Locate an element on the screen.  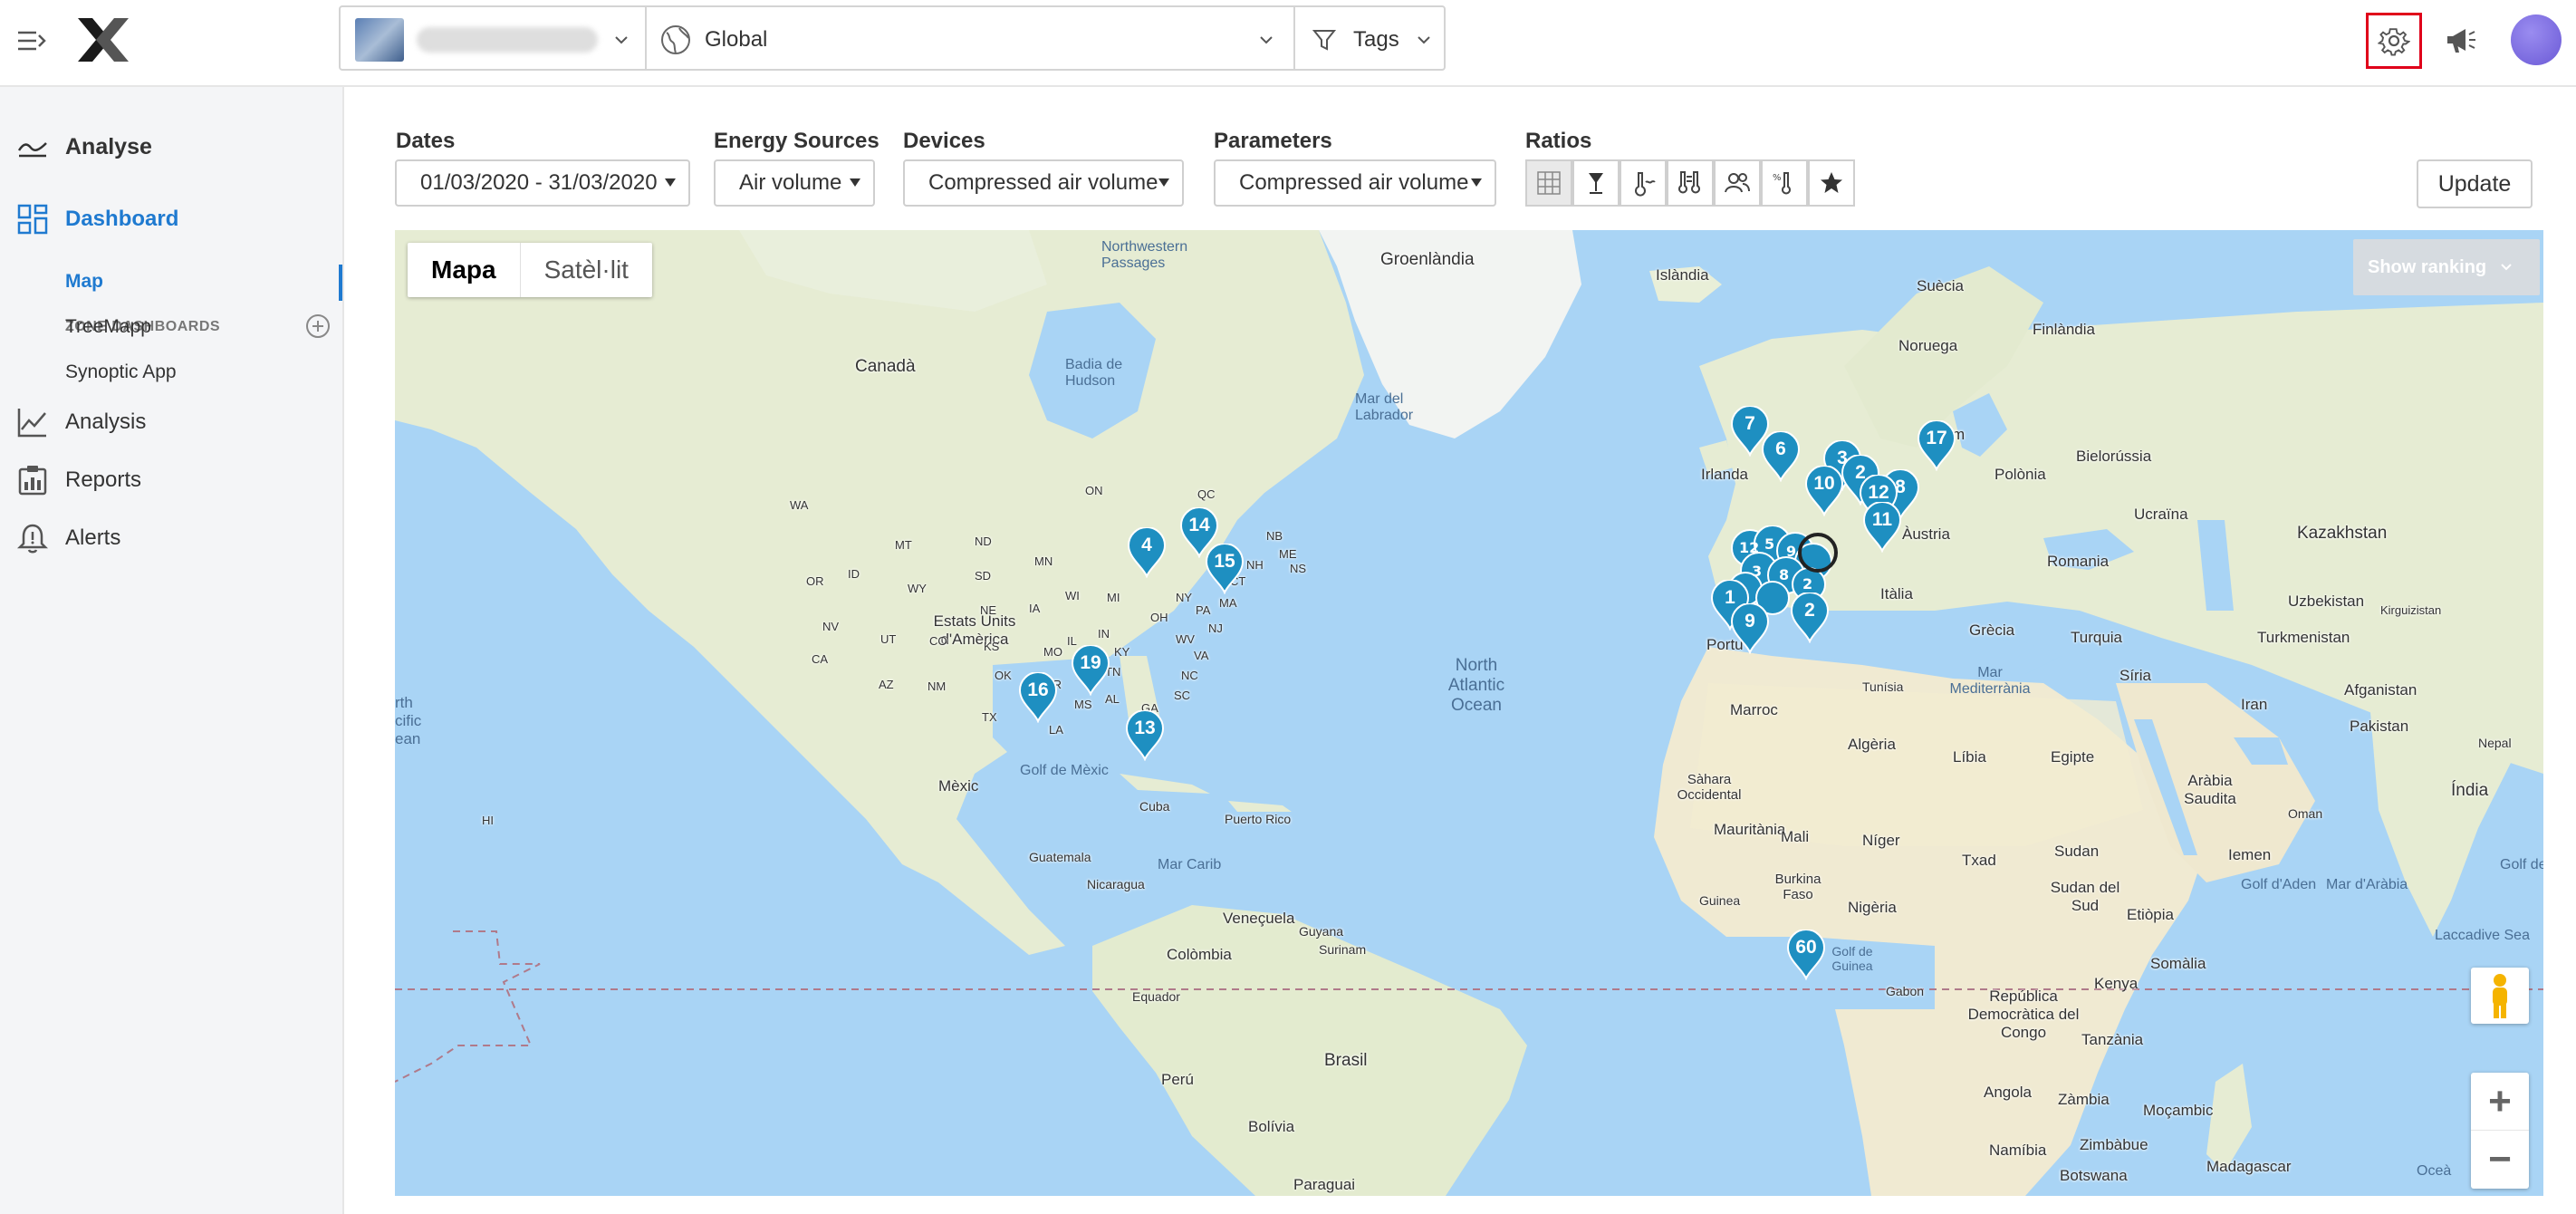
state-label: KY is located at coordinates (1122, 652).